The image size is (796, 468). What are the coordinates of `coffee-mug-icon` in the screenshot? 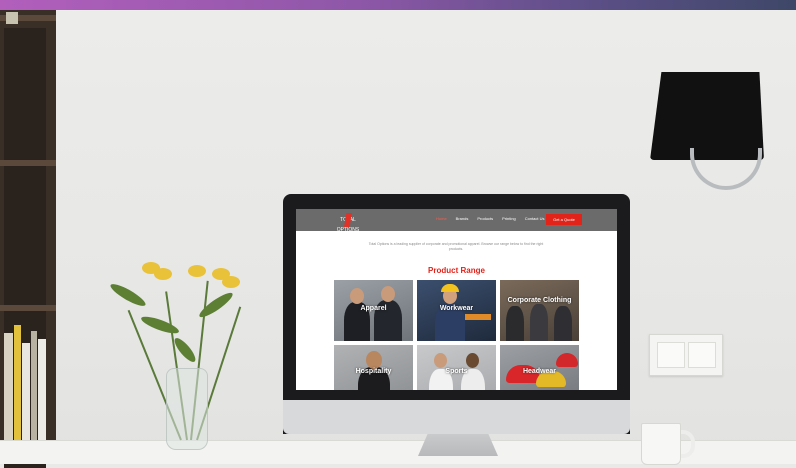 It's located at (661, 444).